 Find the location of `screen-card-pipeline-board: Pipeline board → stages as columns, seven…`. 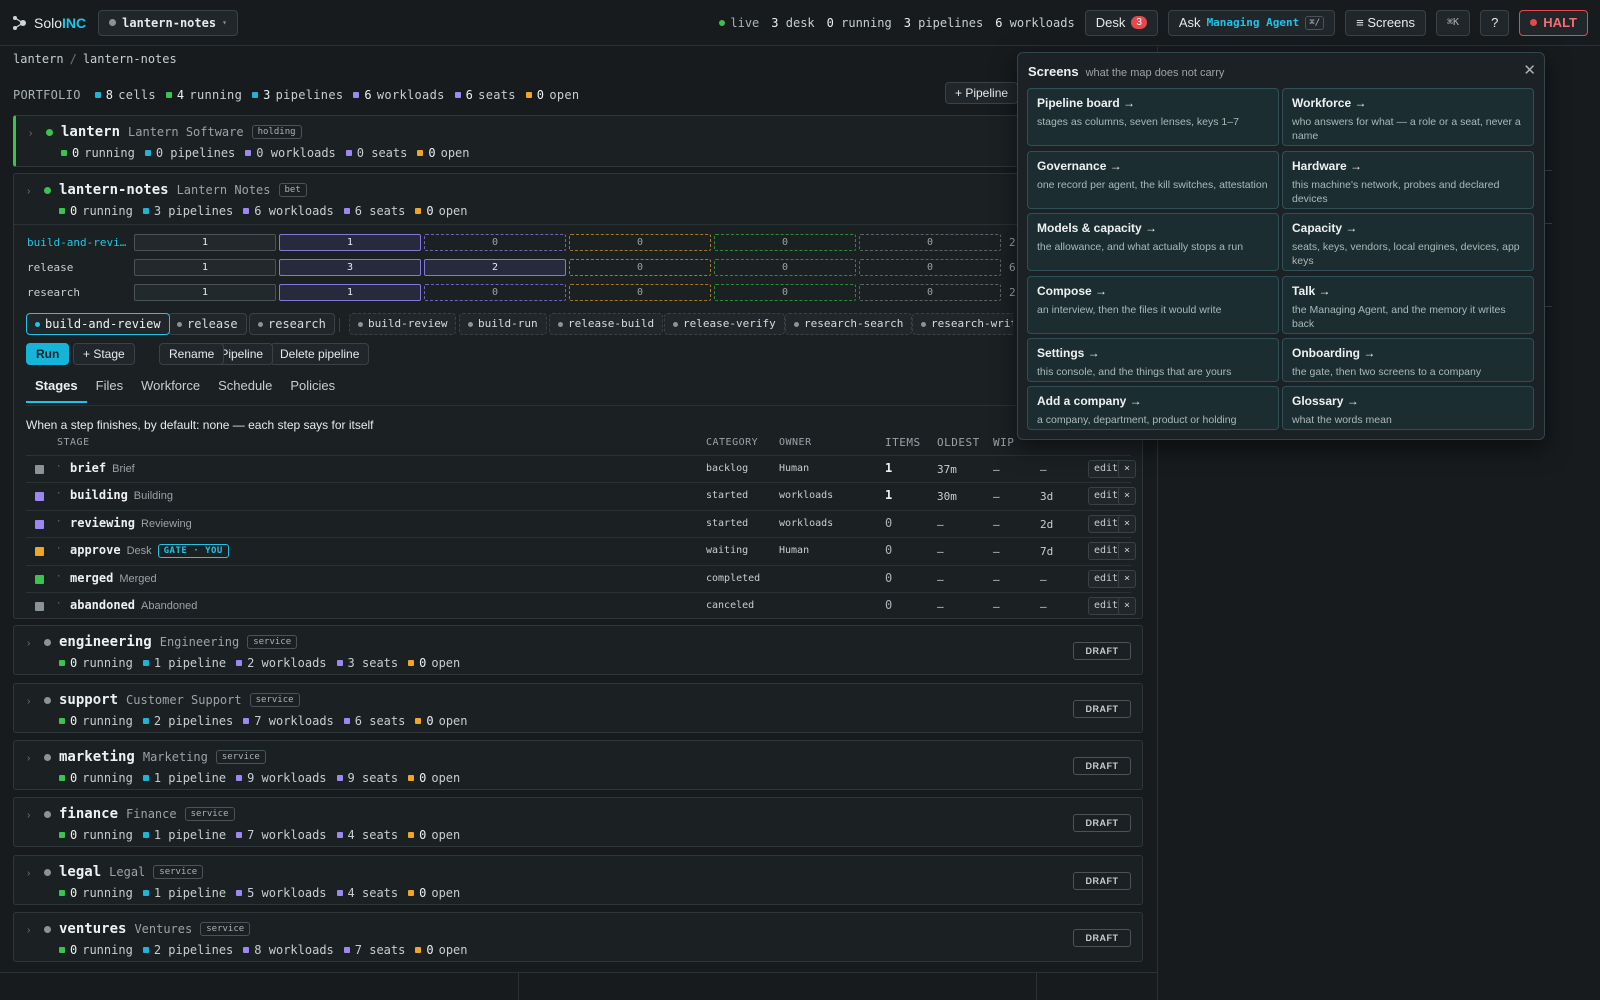

screen-card-pipeline-board: Pipeline board → stages as columns, seven… is located at coordinates (1153, 117).